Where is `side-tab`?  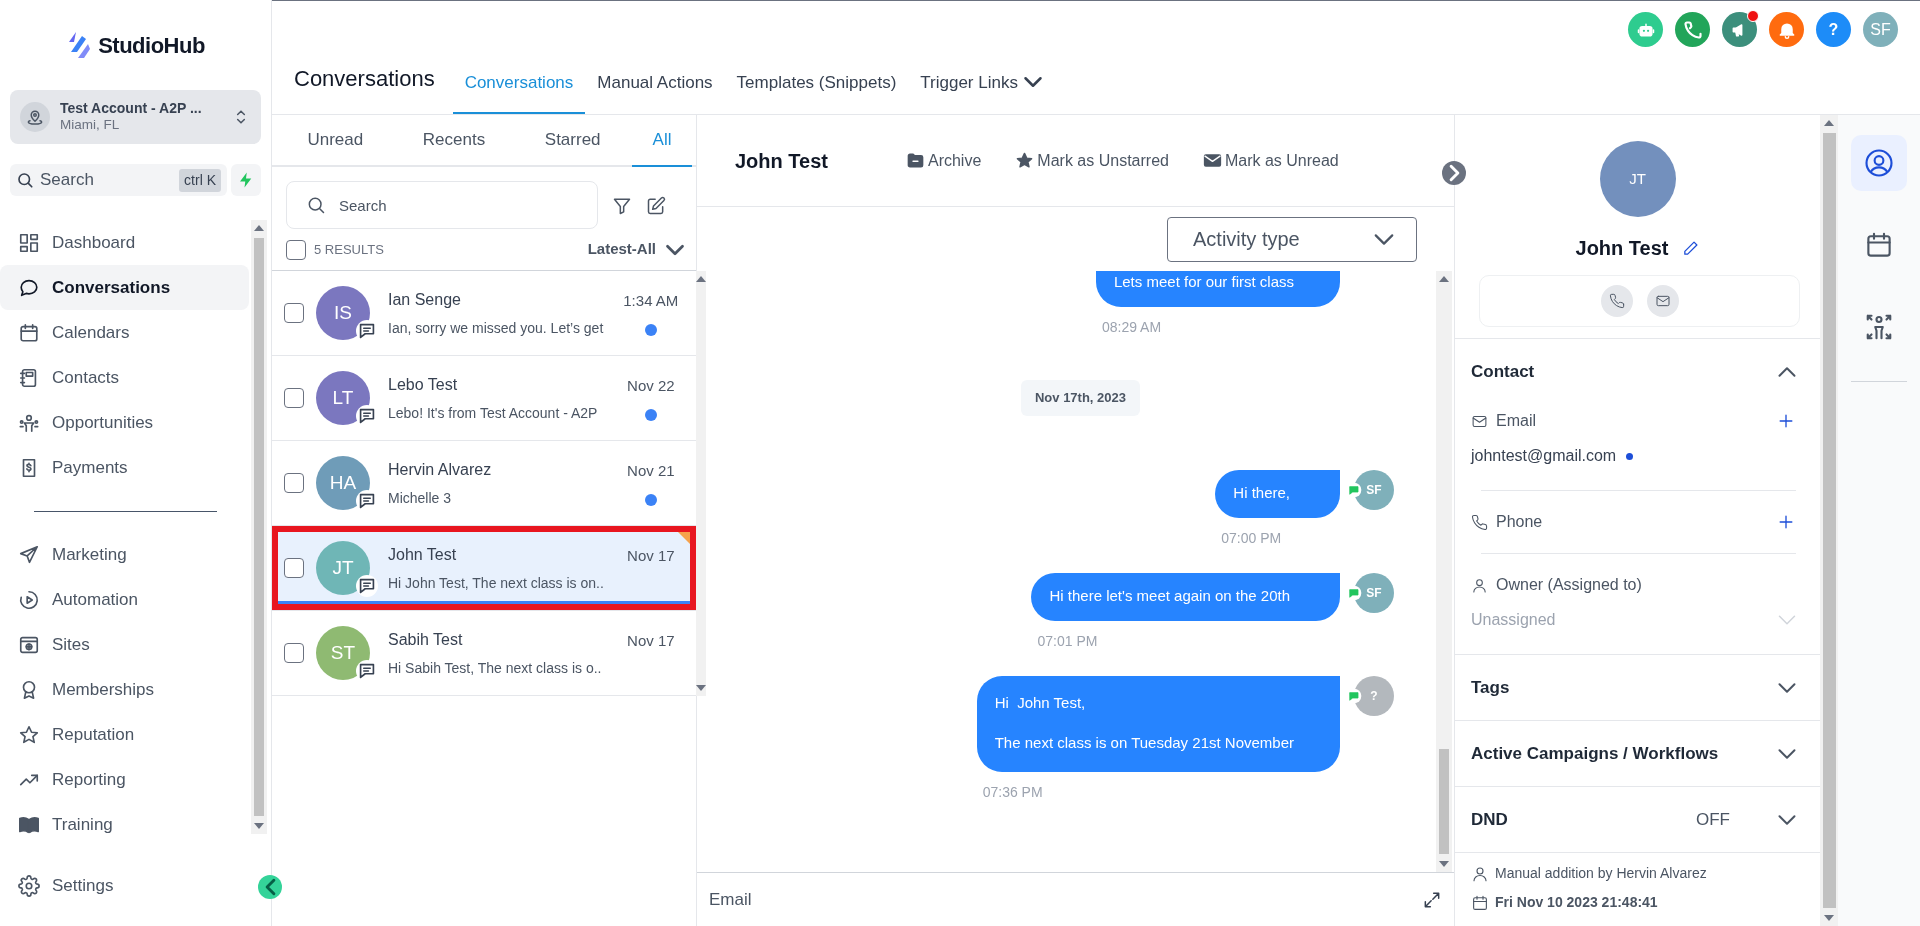
side-tab is located at coordinates (1879, 163).